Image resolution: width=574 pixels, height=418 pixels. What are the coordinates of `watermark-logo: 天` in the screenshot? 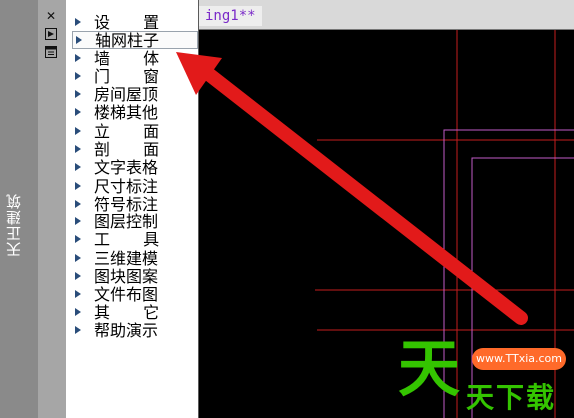 It's located at (429, 368).